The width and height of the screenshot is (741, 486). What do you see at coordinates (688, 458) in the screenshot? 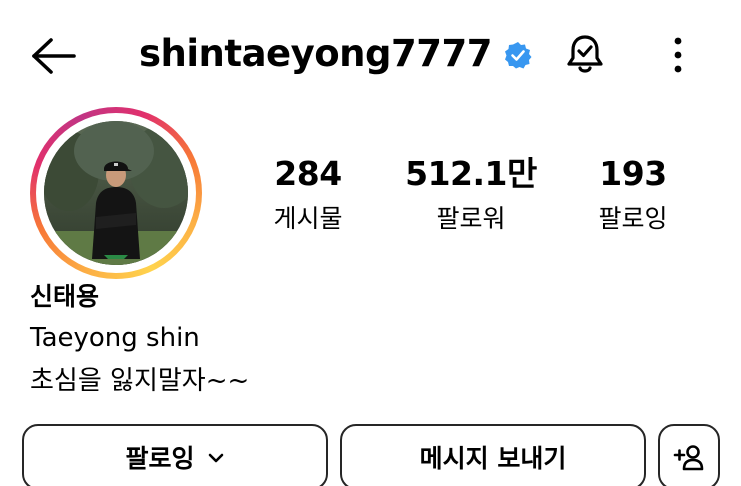
I see `add-user-icon` at bounding box center [688, 458].